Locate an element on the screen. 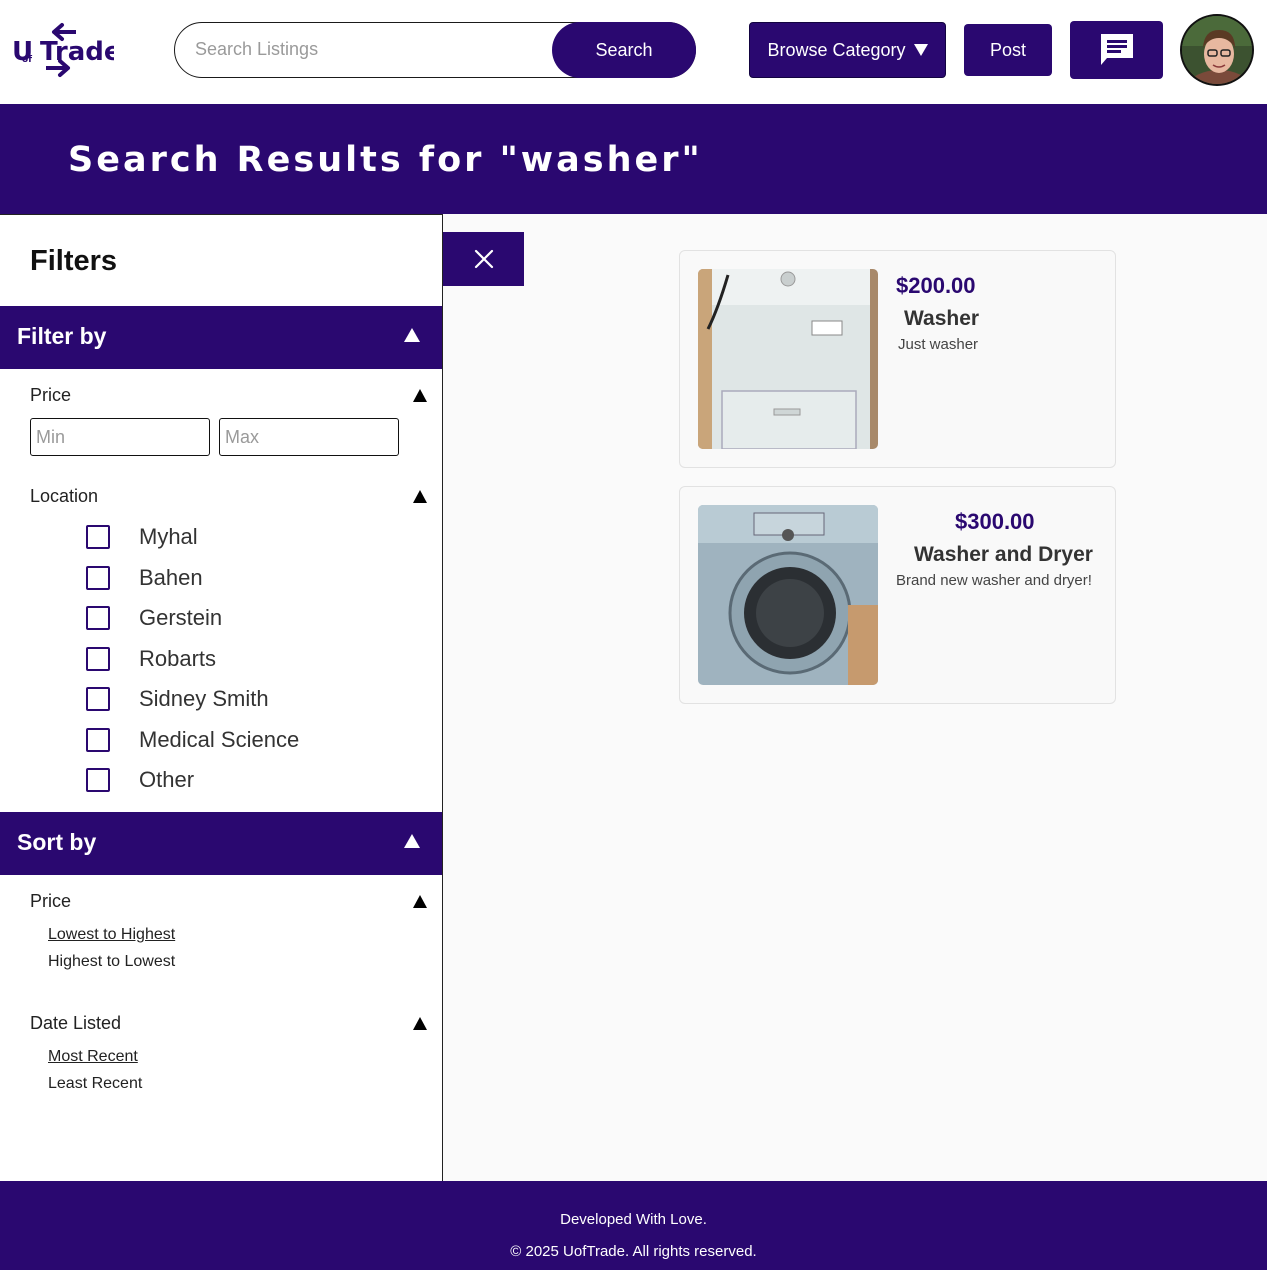 The height and width of the screenshot is (1270, 1267). search-button: Search is located at coordinates (624, 50).